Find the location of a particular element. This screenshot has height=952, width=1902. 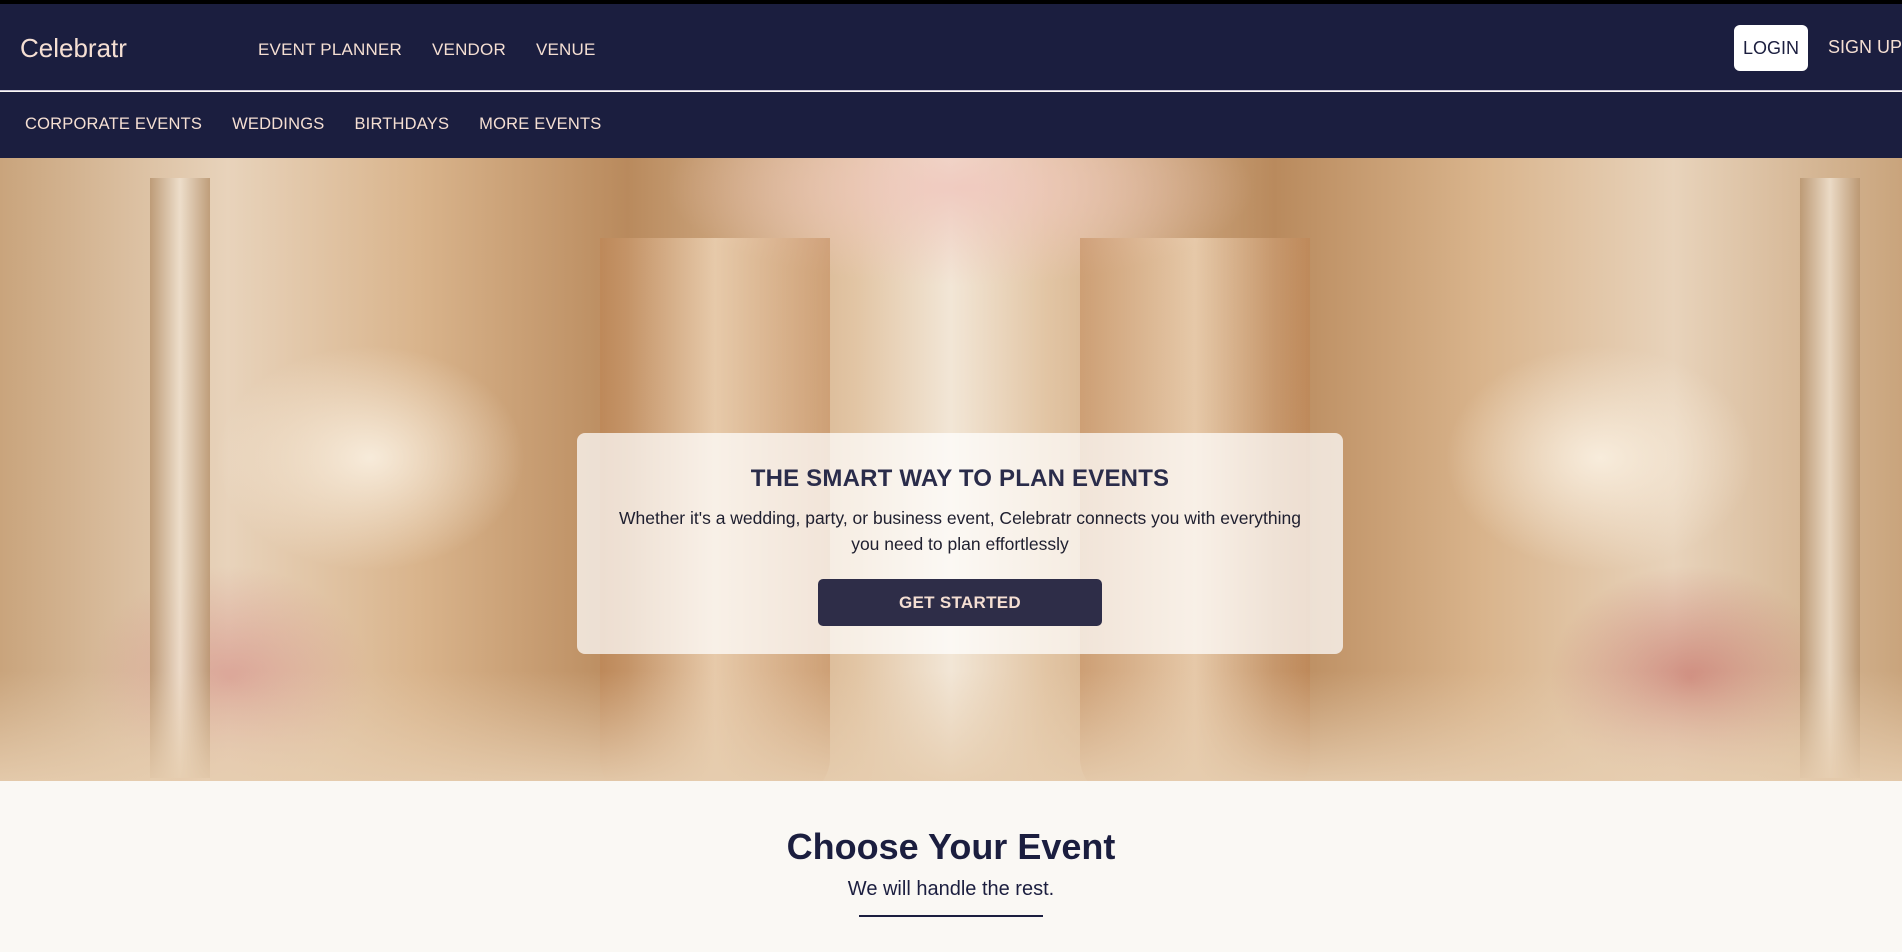

subnav-corporate-events: CORPORATE EVENTS is located at coordinates (113, 124).